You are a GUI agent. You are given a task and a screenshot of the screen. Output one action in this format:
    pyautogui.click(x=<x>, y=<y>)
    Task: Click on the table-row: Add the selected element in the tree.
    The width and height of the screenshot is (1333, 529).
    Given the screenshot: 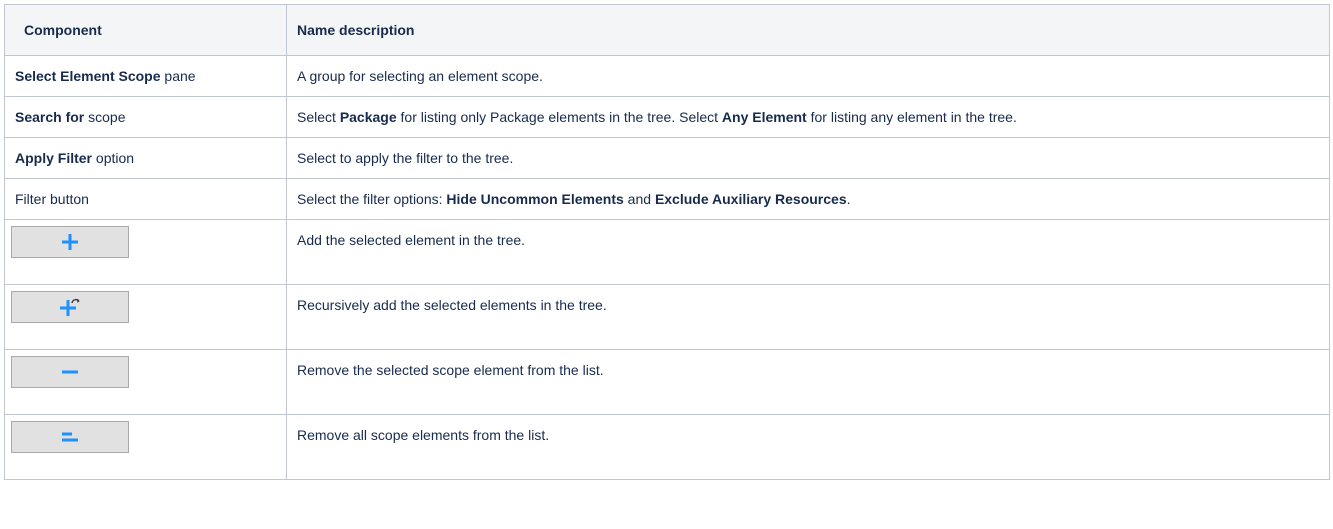 What is the action you would take?
    pyautogui.click(x=667, y=252)
    